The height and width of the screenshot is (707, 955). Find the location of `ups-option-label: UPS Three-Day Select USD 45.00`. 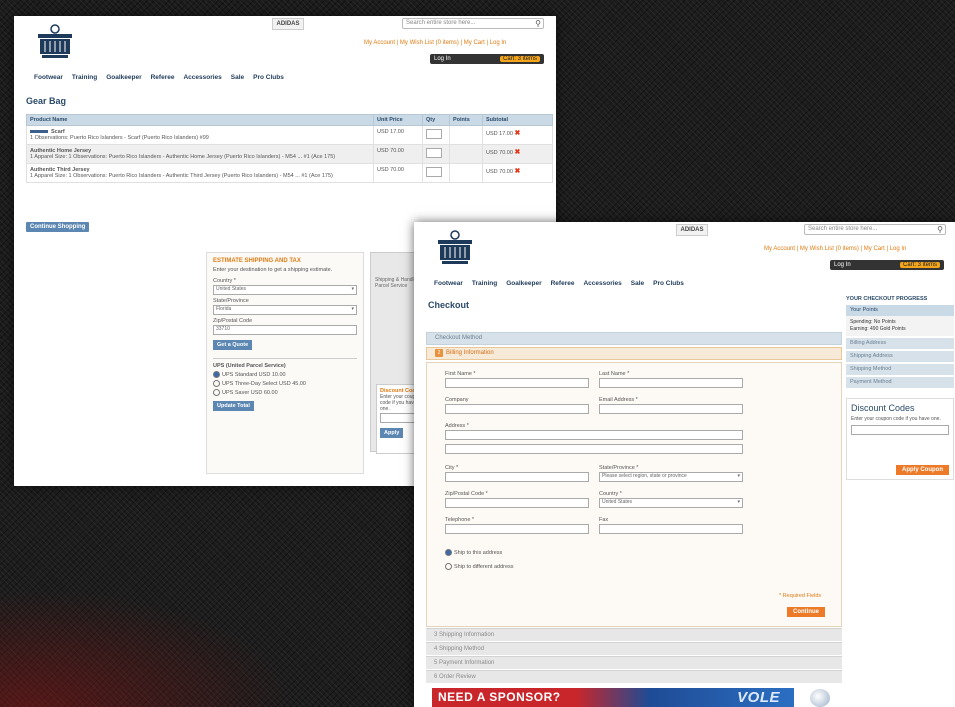

ups-option-label: UPS Three-Day Select USD 45.00 is located at coordinates (264, 384).